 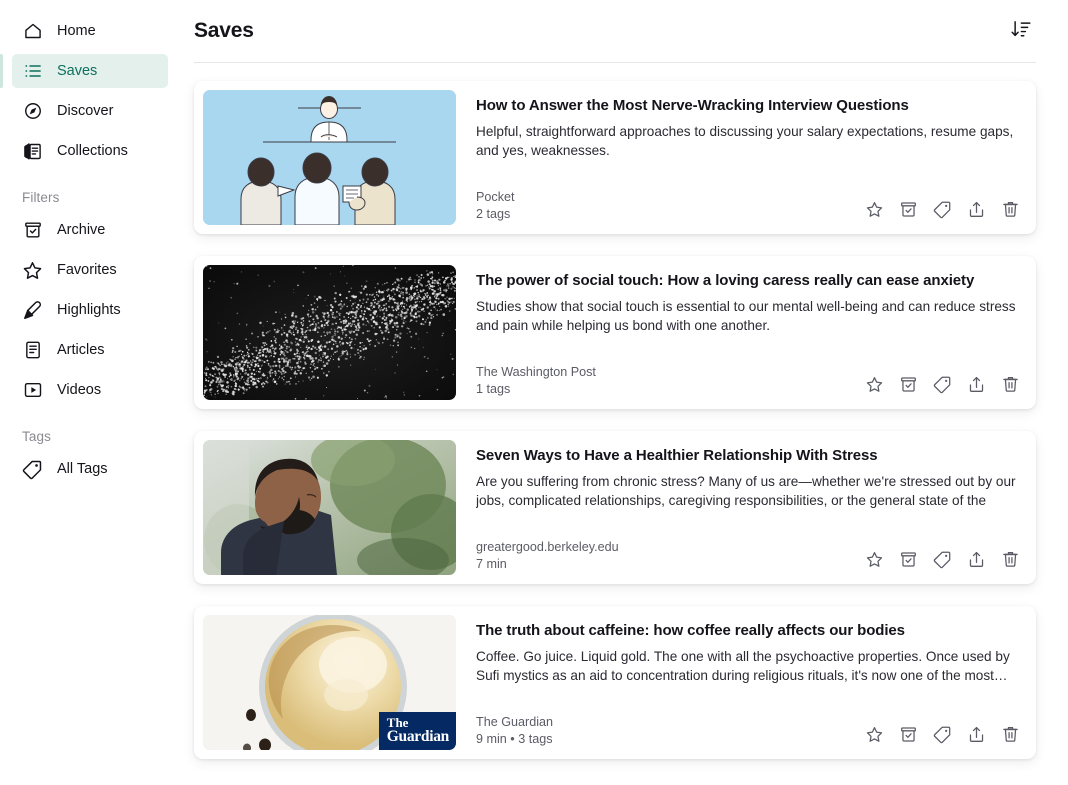 I want to click on interview-panel-illustration, so click(x=329, y=157).